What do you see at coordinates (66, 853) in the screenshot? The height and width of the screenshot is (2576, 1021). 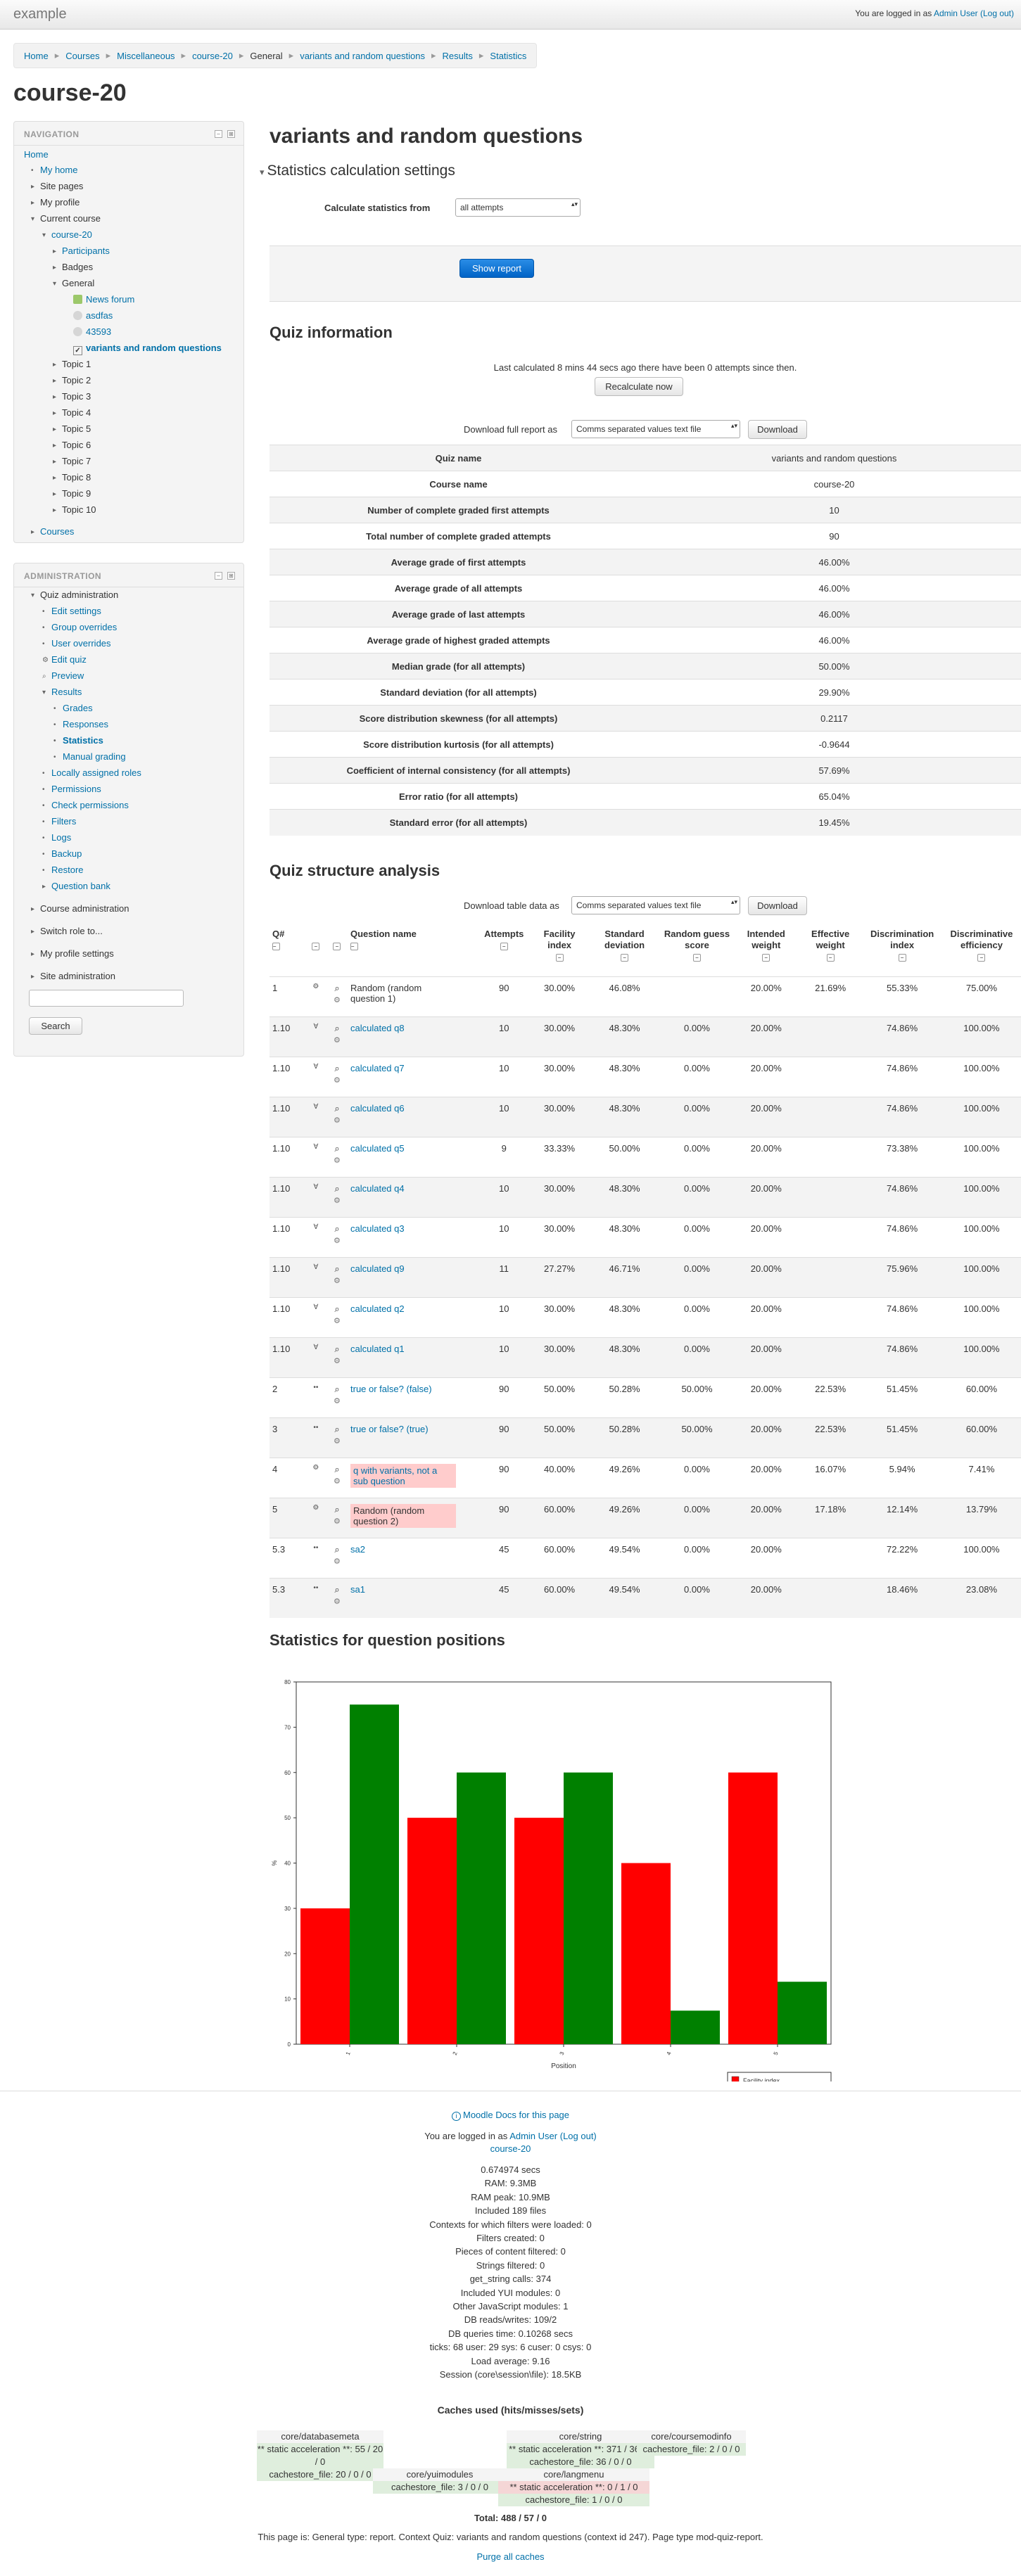 I see `admin-backup: Backup` at bounding box center [66, 853].